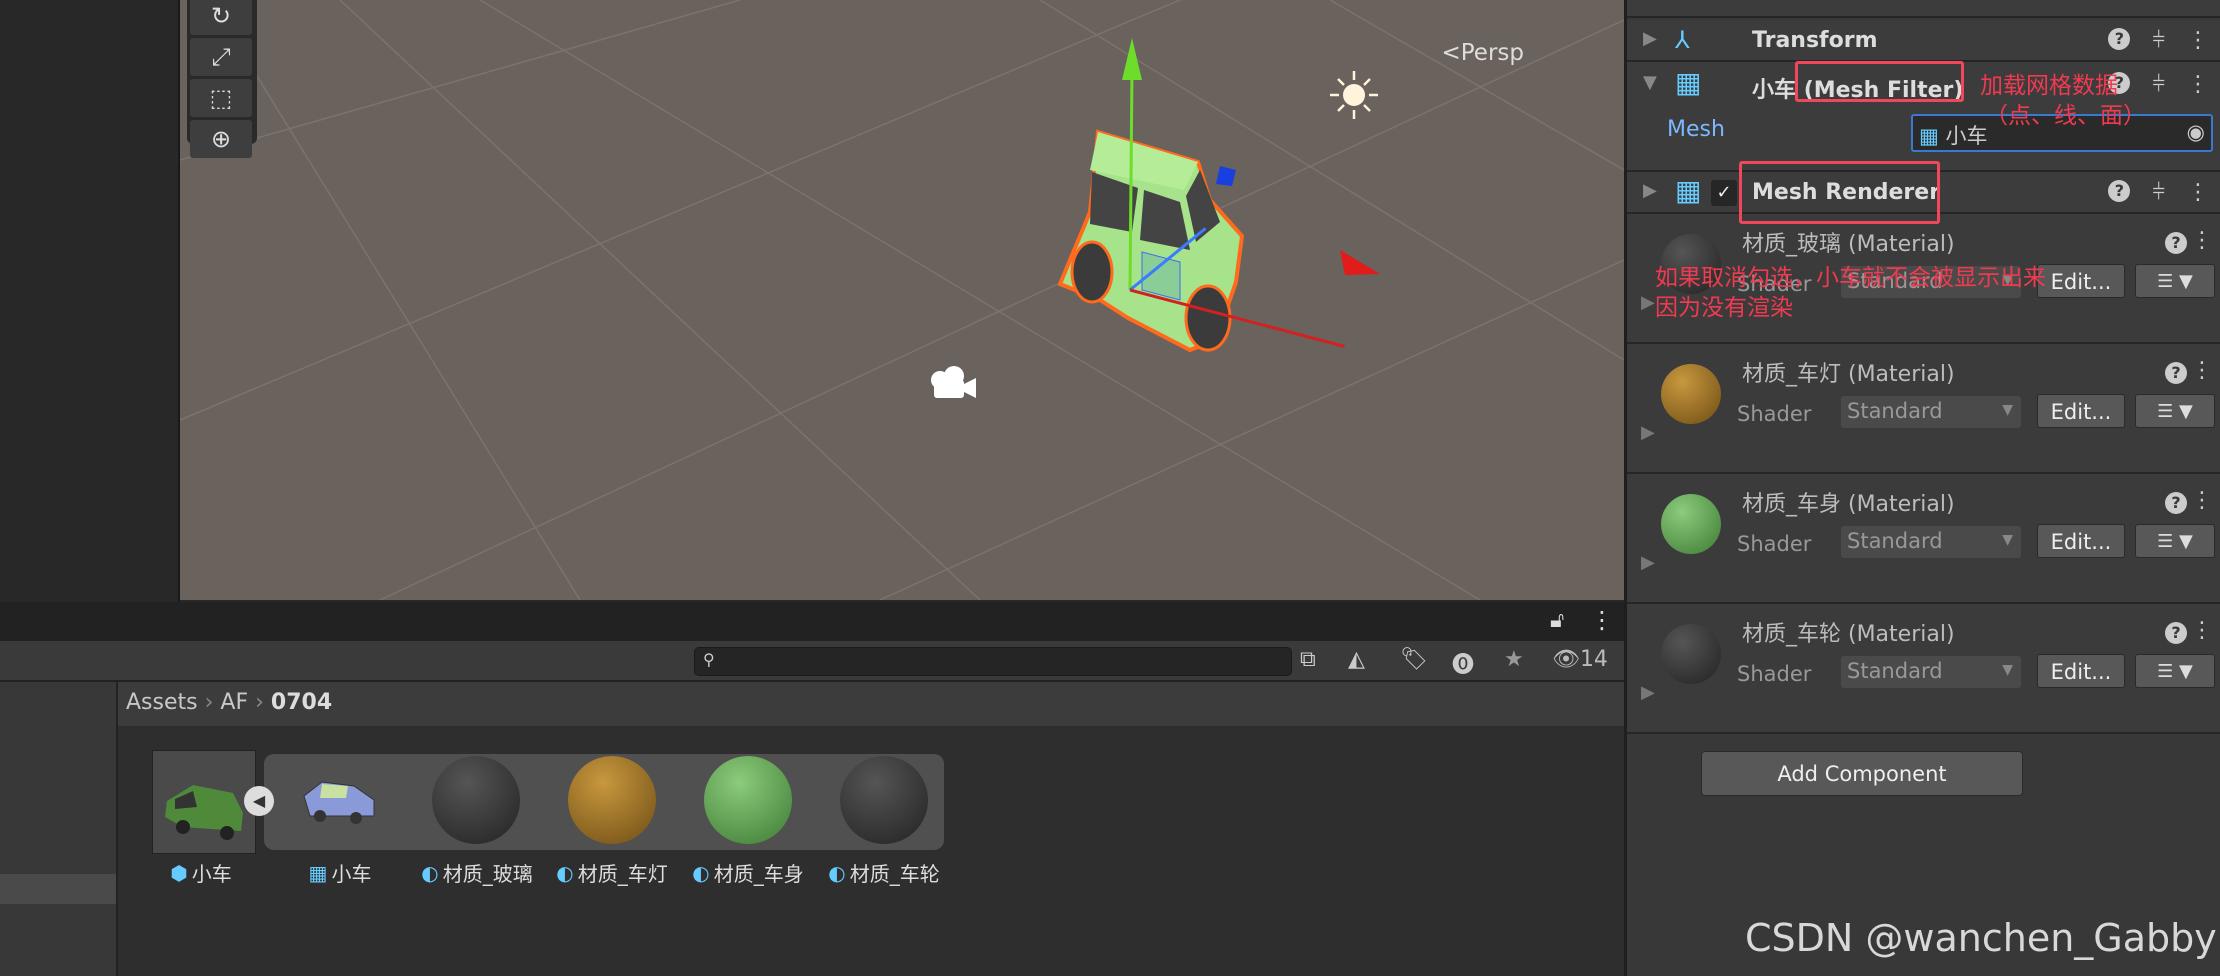  Describe the element at coordinates (1414, 659) in the screenshot. I see `filter-by-label-icon: 🏷︎` at that location.